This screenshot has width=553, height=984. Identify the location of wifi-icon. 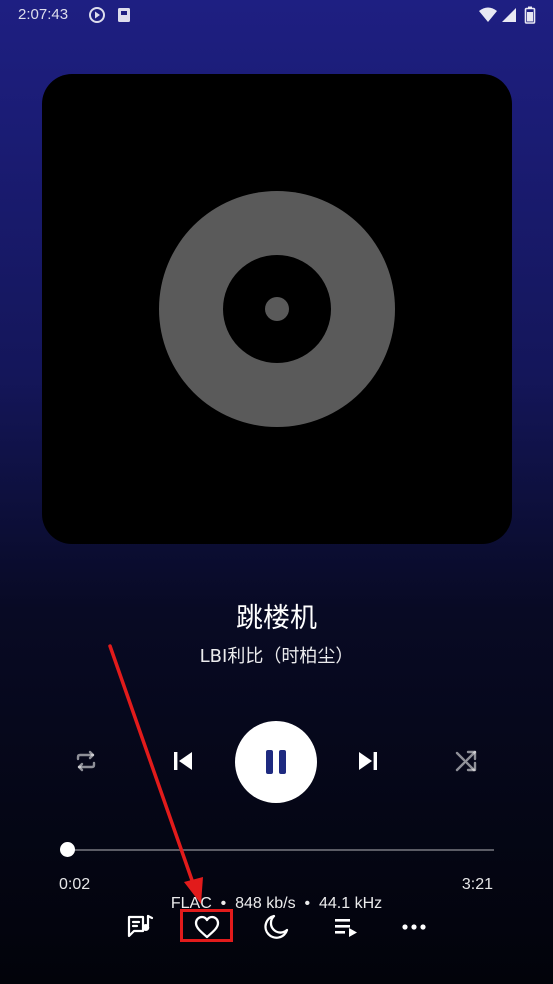
(488, 17).